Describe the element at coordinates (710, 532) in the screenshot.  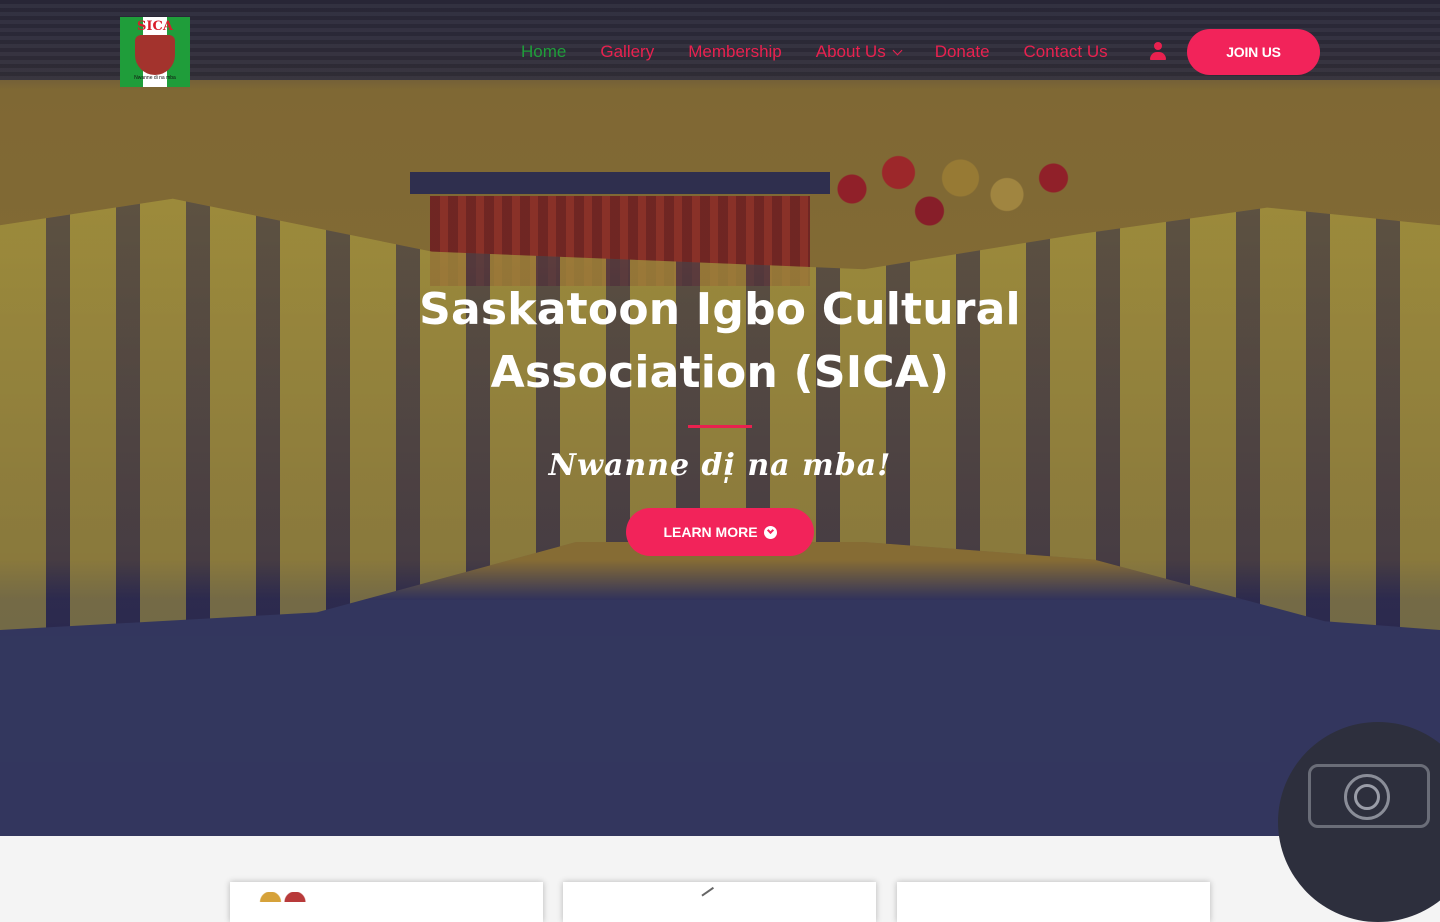
I see `learn-more-label: LEARN MORE` at that location.